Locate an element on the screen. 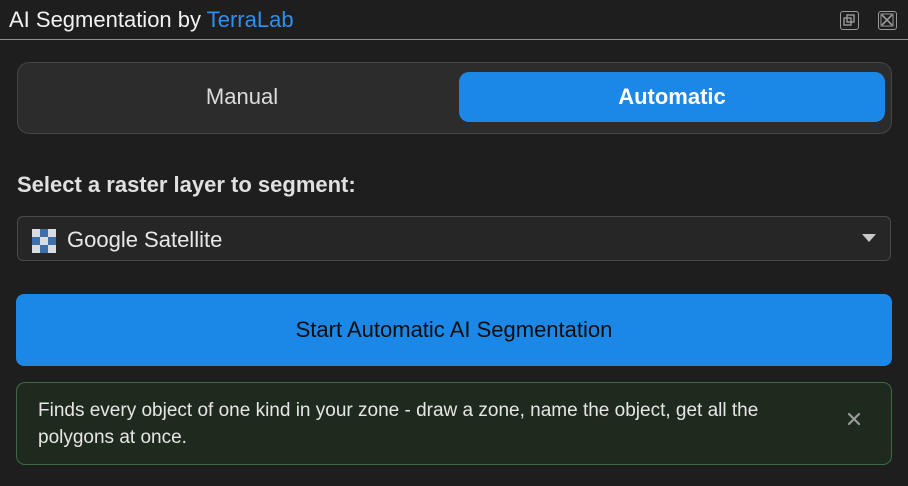  start-segmentation-button: Start Automatic AI Segmentation is located at coordinates (454, 330).